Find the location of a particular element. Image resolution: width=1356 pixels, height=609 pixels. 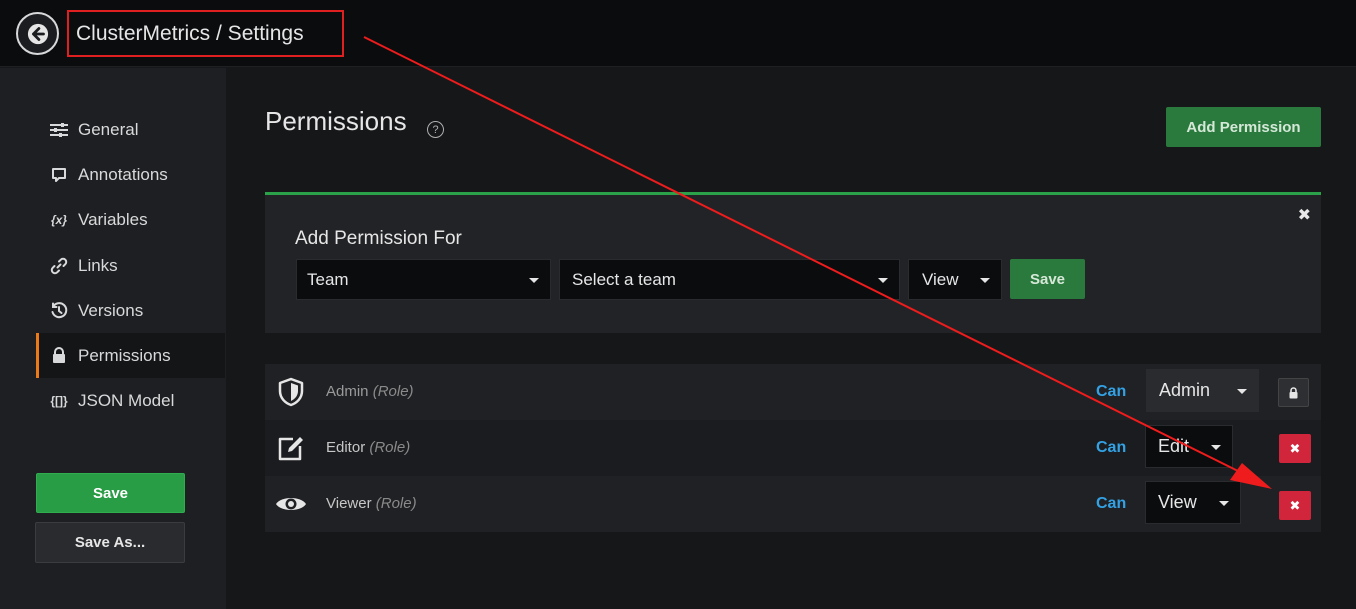

permission-level-value: View is located at coordinates (940, 279).